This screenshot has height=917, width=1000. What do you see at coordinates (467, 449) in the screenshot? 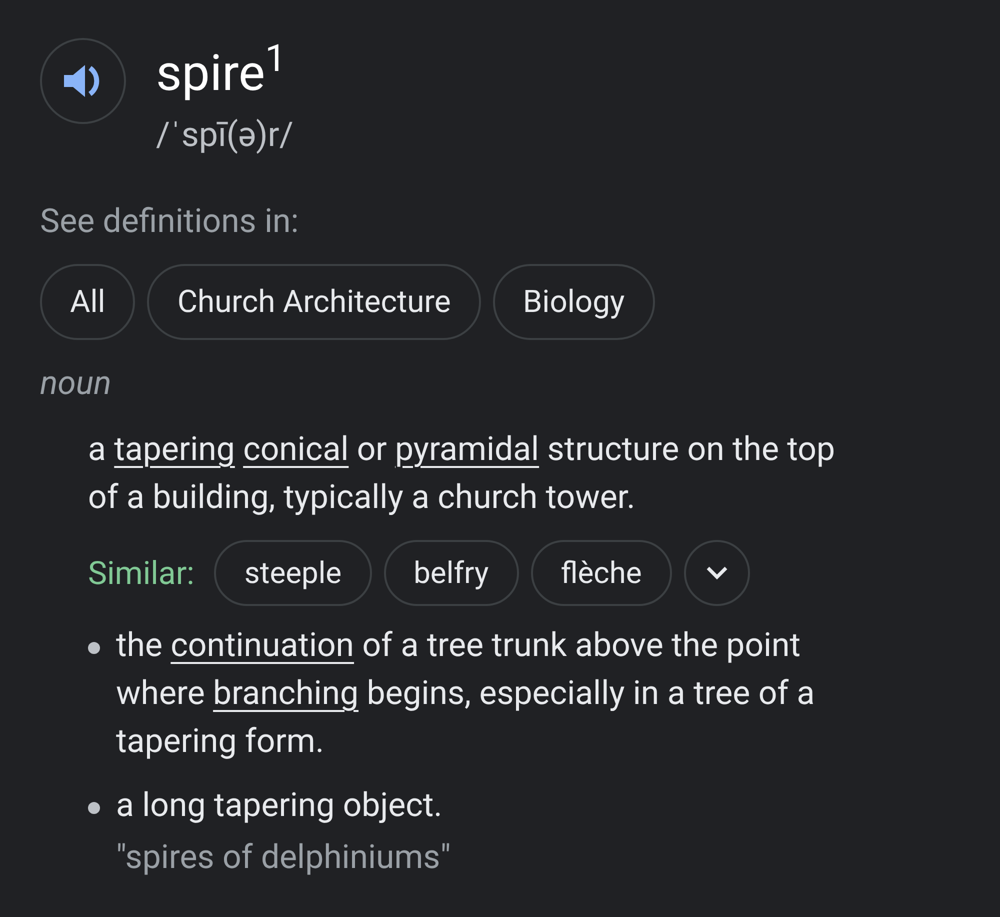
I see `word-link: pyramidal` at bounding box center [467, 449].